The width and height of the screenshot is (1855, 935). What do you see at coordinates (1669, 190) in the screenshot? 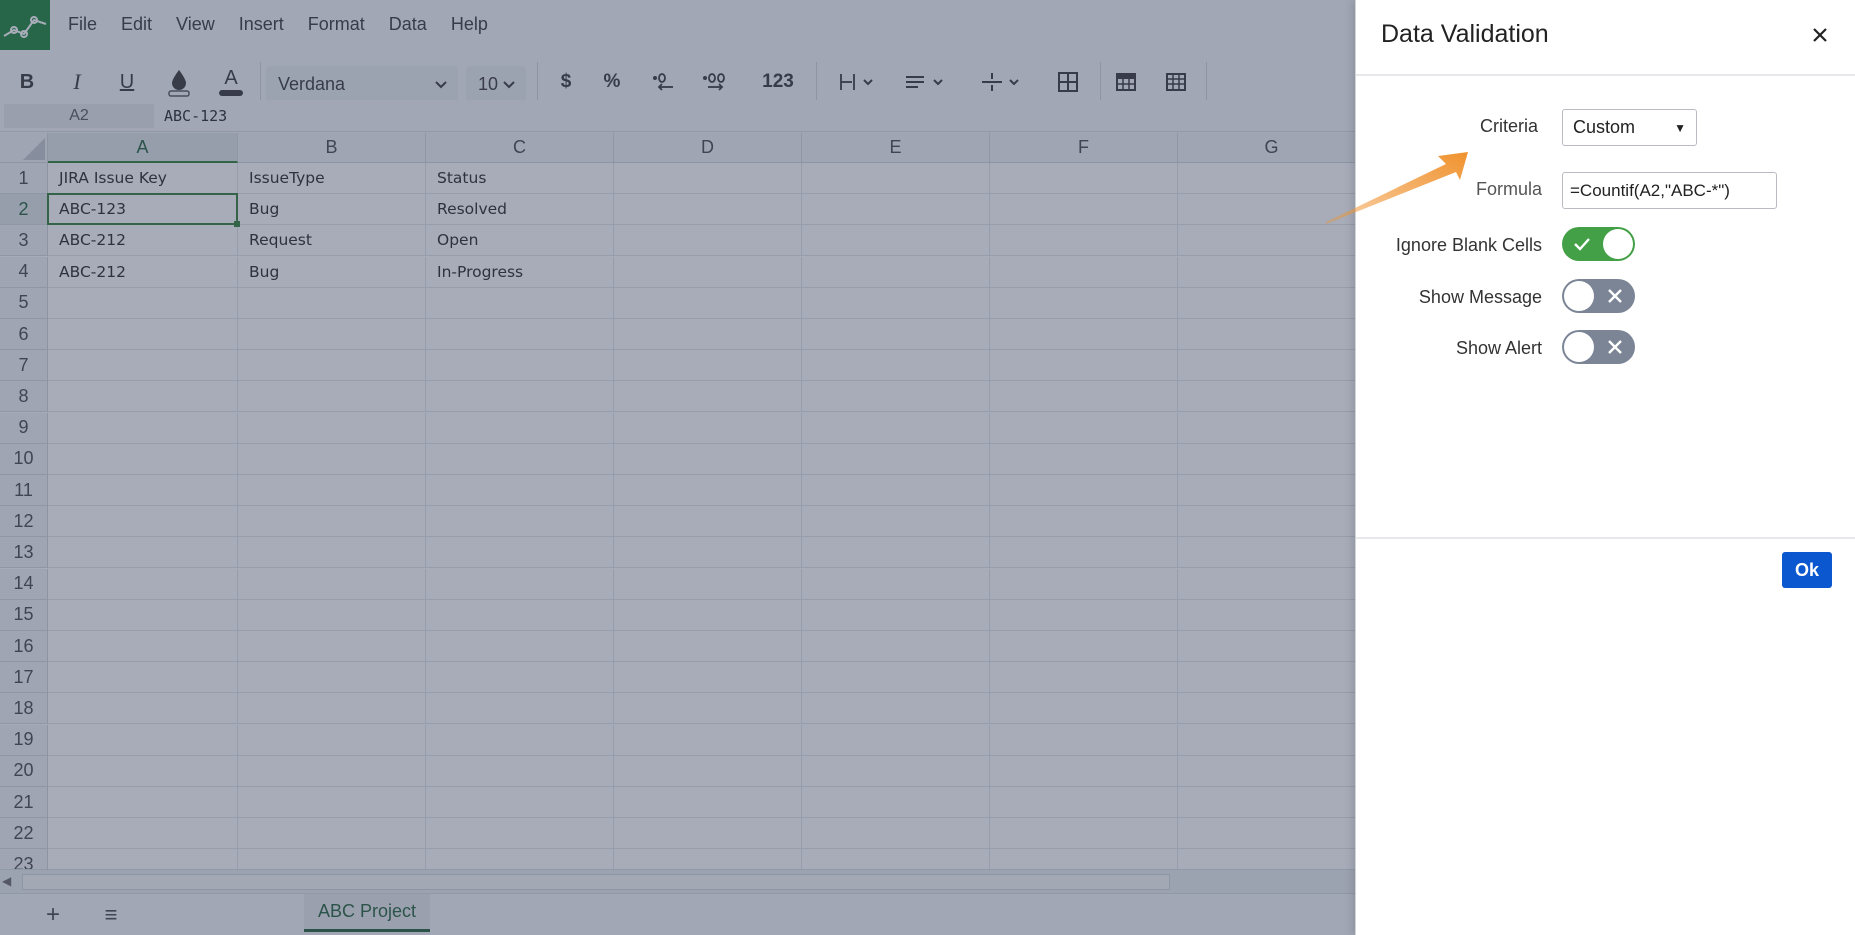
I see `formula-field: =Countif(A2,"ABC-*")` at bounding box center [1669, 190].